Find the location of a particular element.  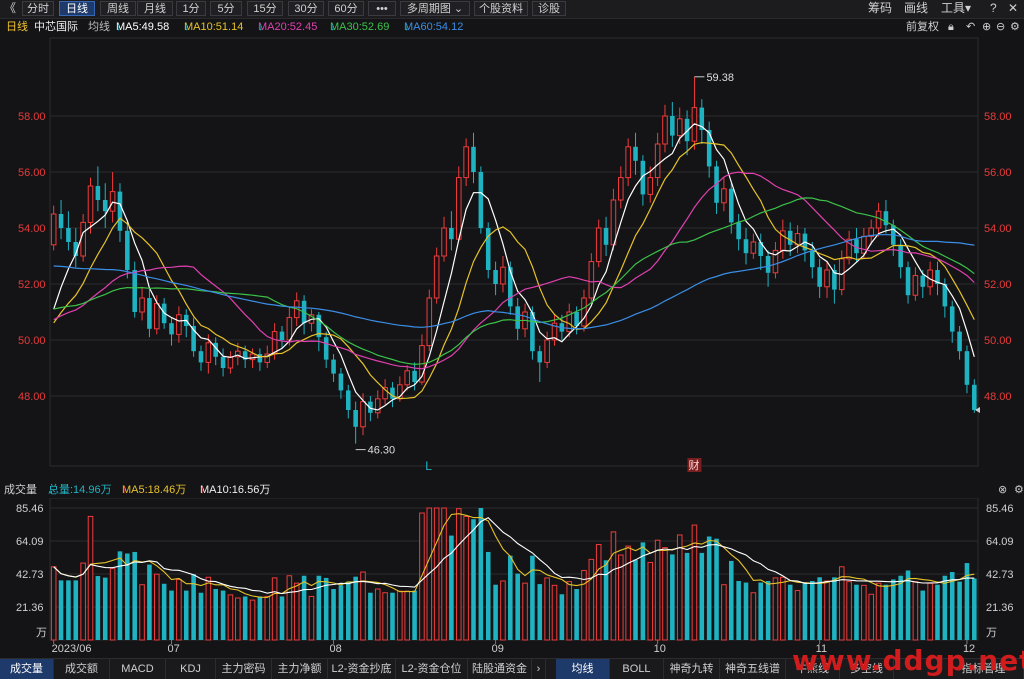

tab-ma: 均线 is located at coordinates (583, 669).